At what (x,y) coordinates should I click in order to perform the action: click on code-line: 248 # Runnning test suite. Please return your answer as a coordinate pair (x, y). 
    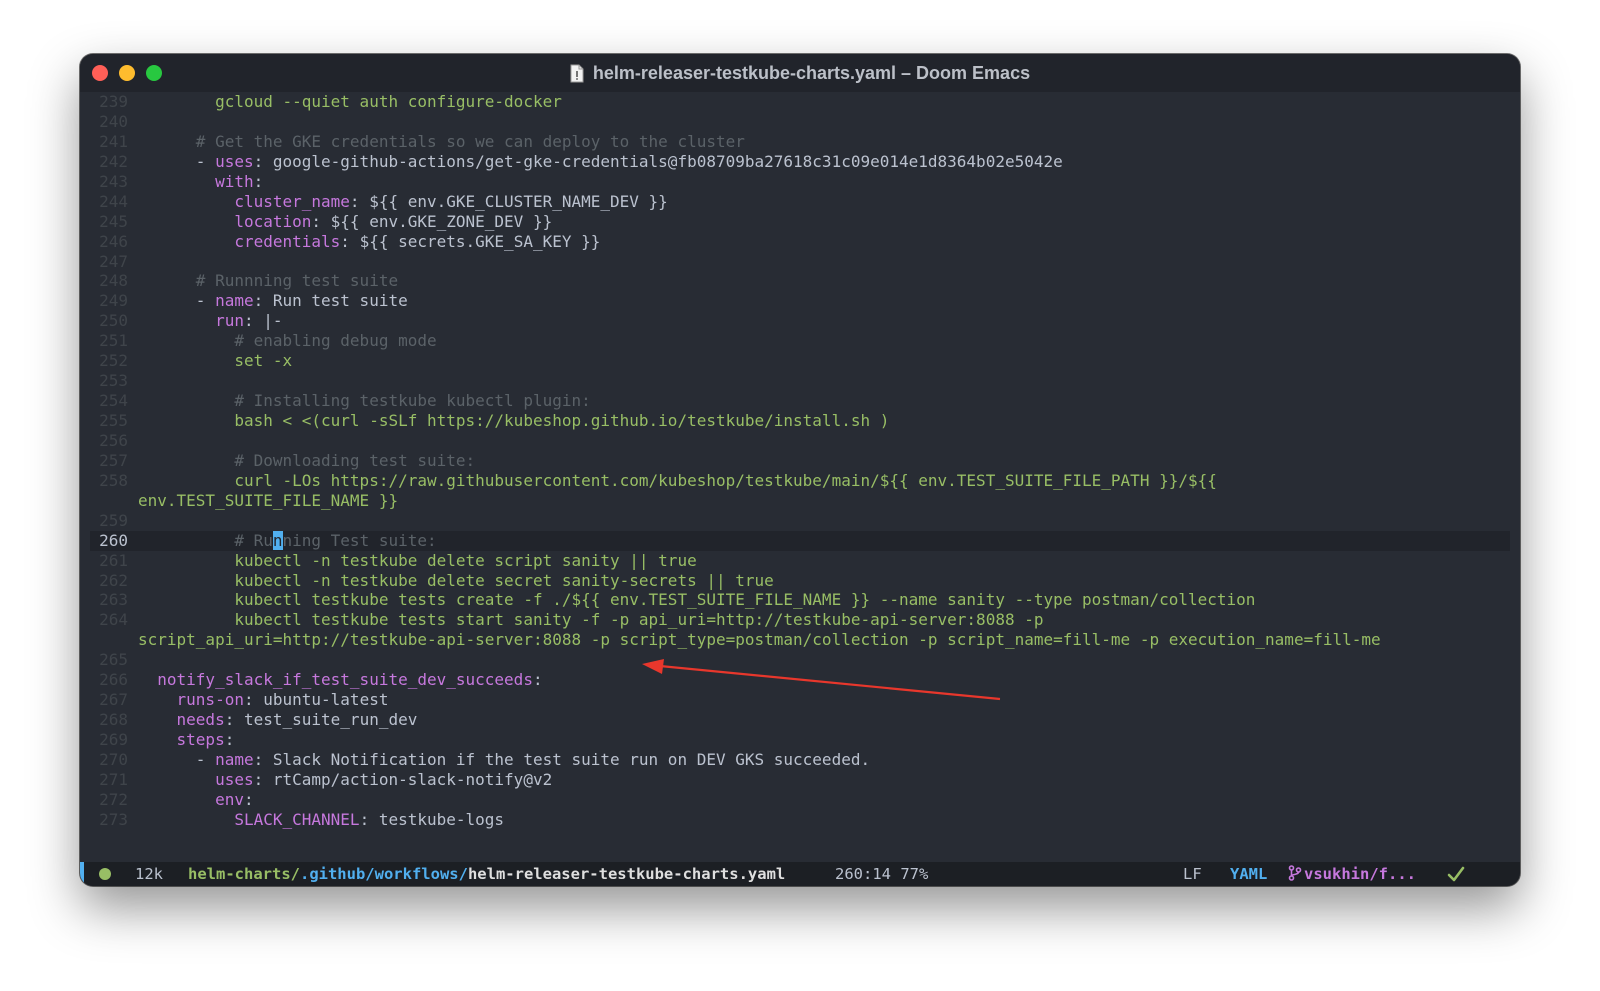
    Looking at the image, I should click on (800, 281).